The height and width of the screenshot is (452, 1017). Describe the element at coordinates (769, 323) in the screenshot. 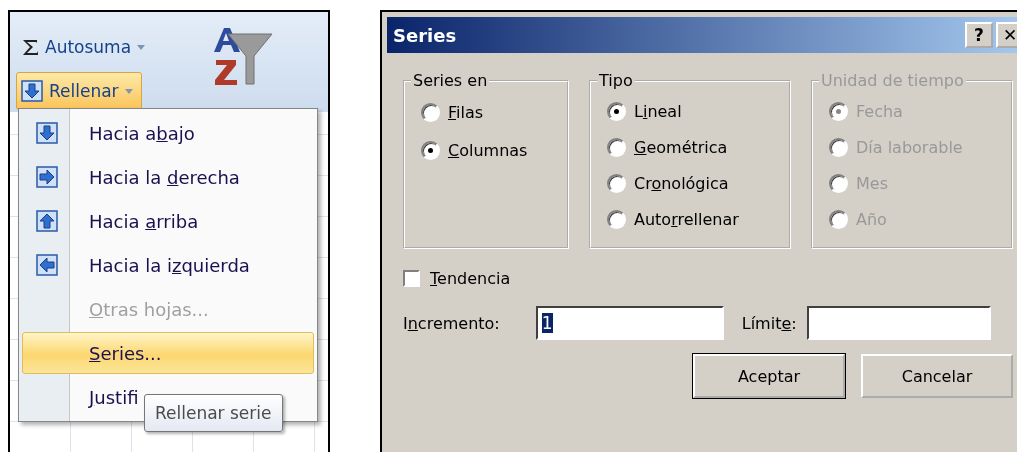

I see `field-label: Límite:` at that location.